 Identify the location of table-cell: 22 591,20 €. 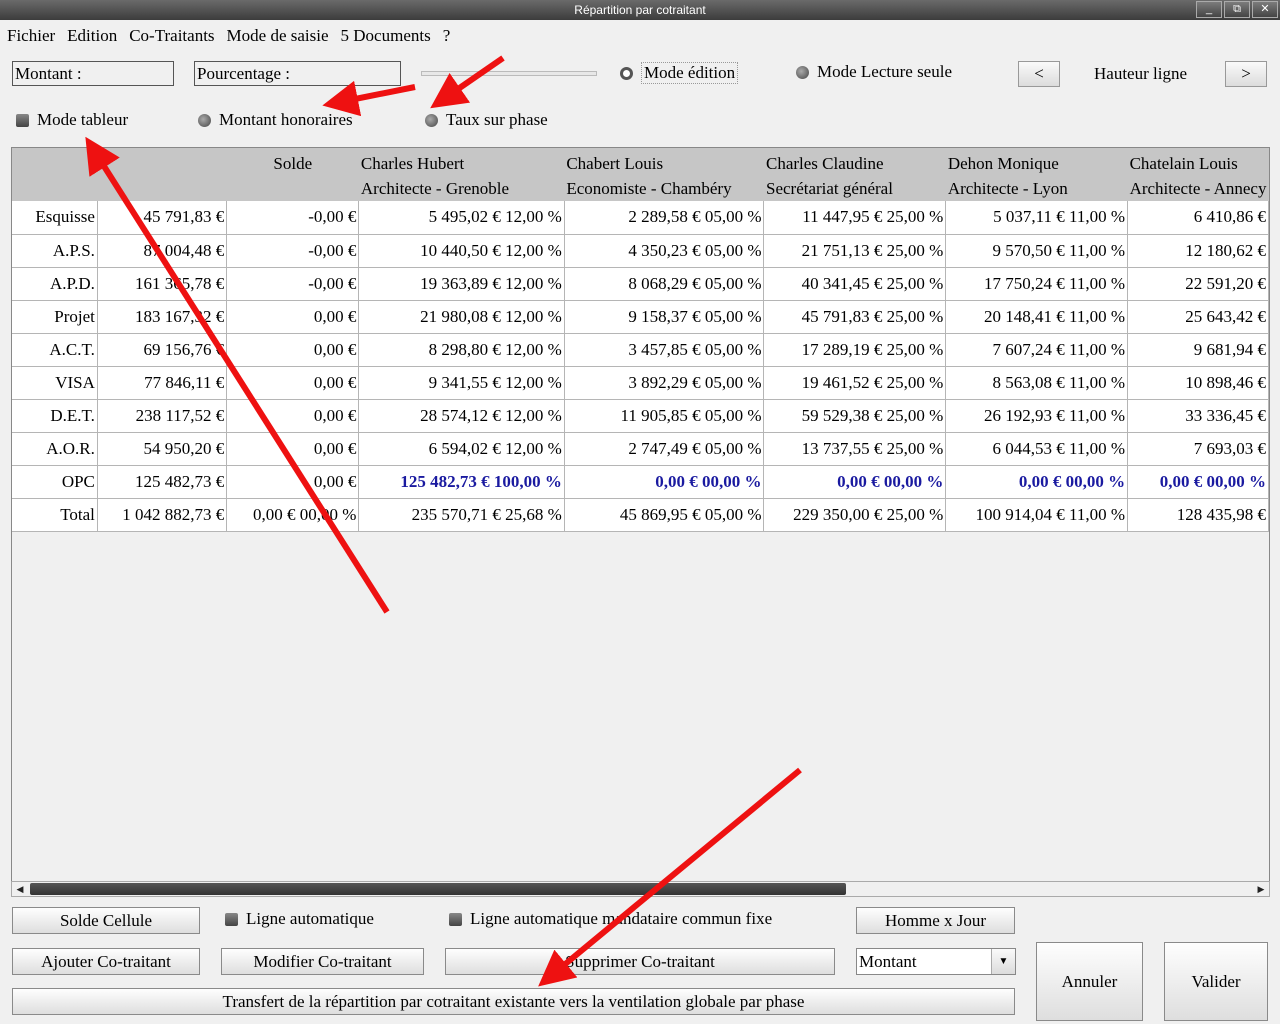
(1198, 284).